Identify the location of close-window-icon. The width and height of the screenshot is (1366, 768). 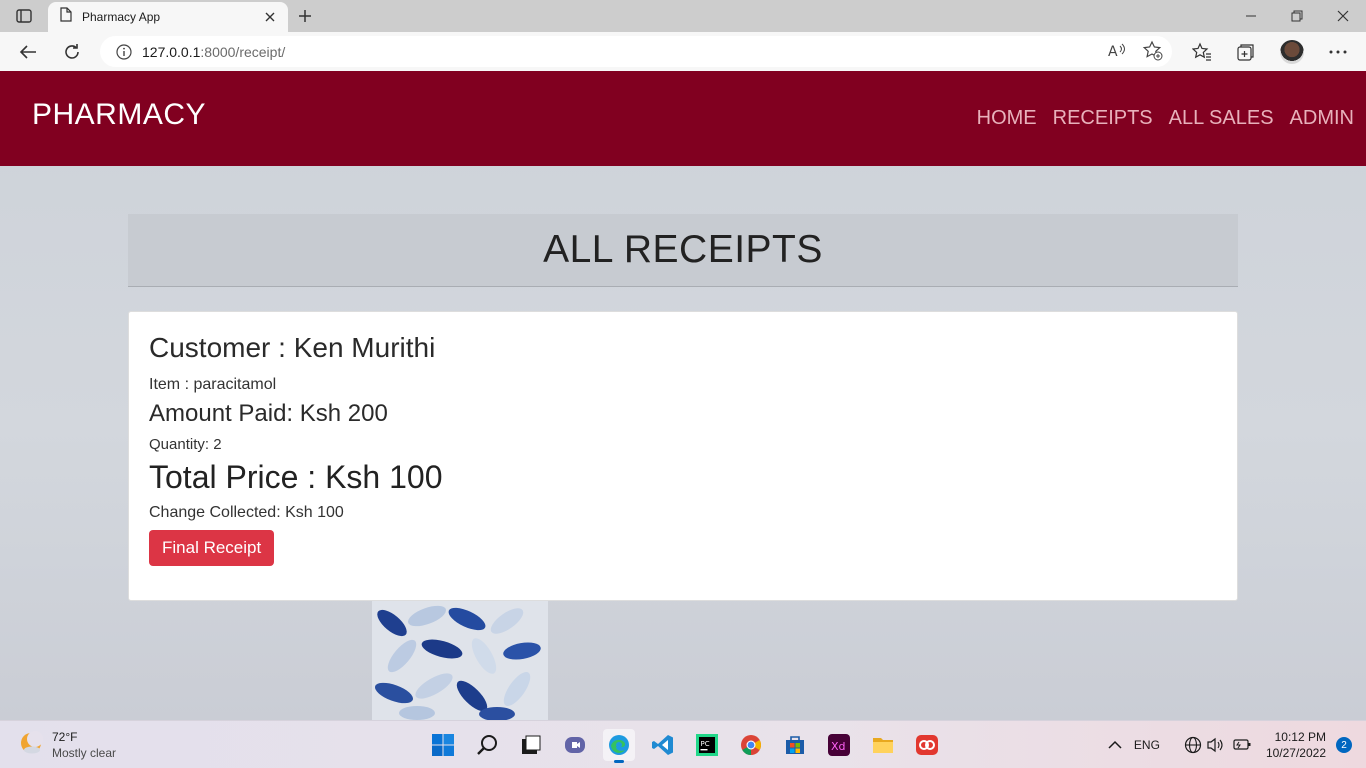
(1343, 16).